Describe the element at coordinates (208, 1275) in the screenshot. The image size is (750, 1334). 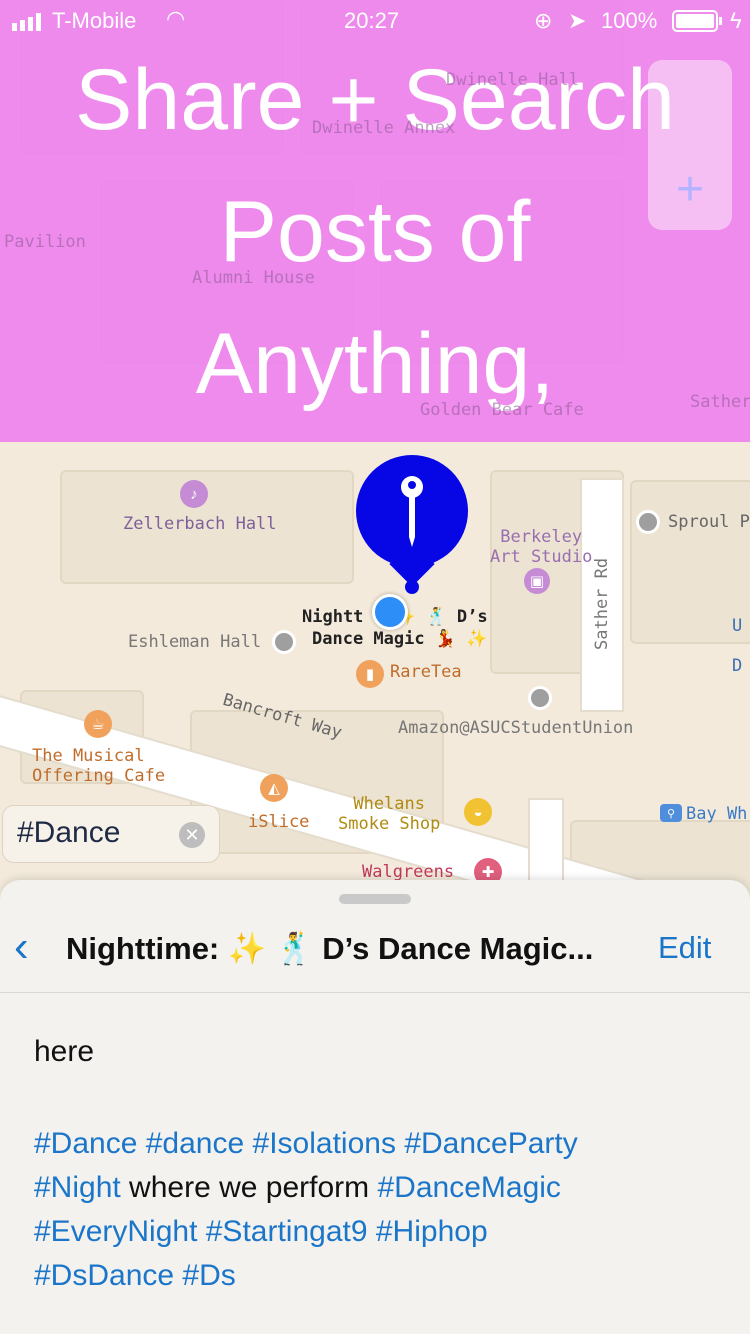
I see `hashtag-link: #Ds` at that location.